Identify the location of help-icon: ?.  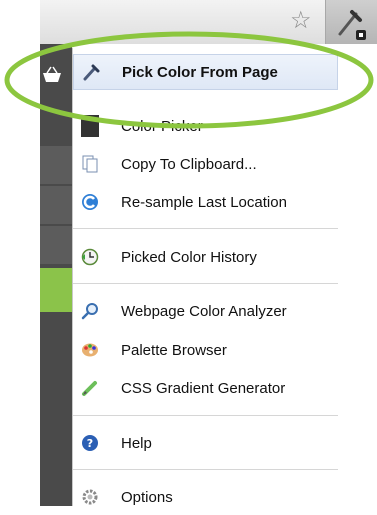
(90, 443).